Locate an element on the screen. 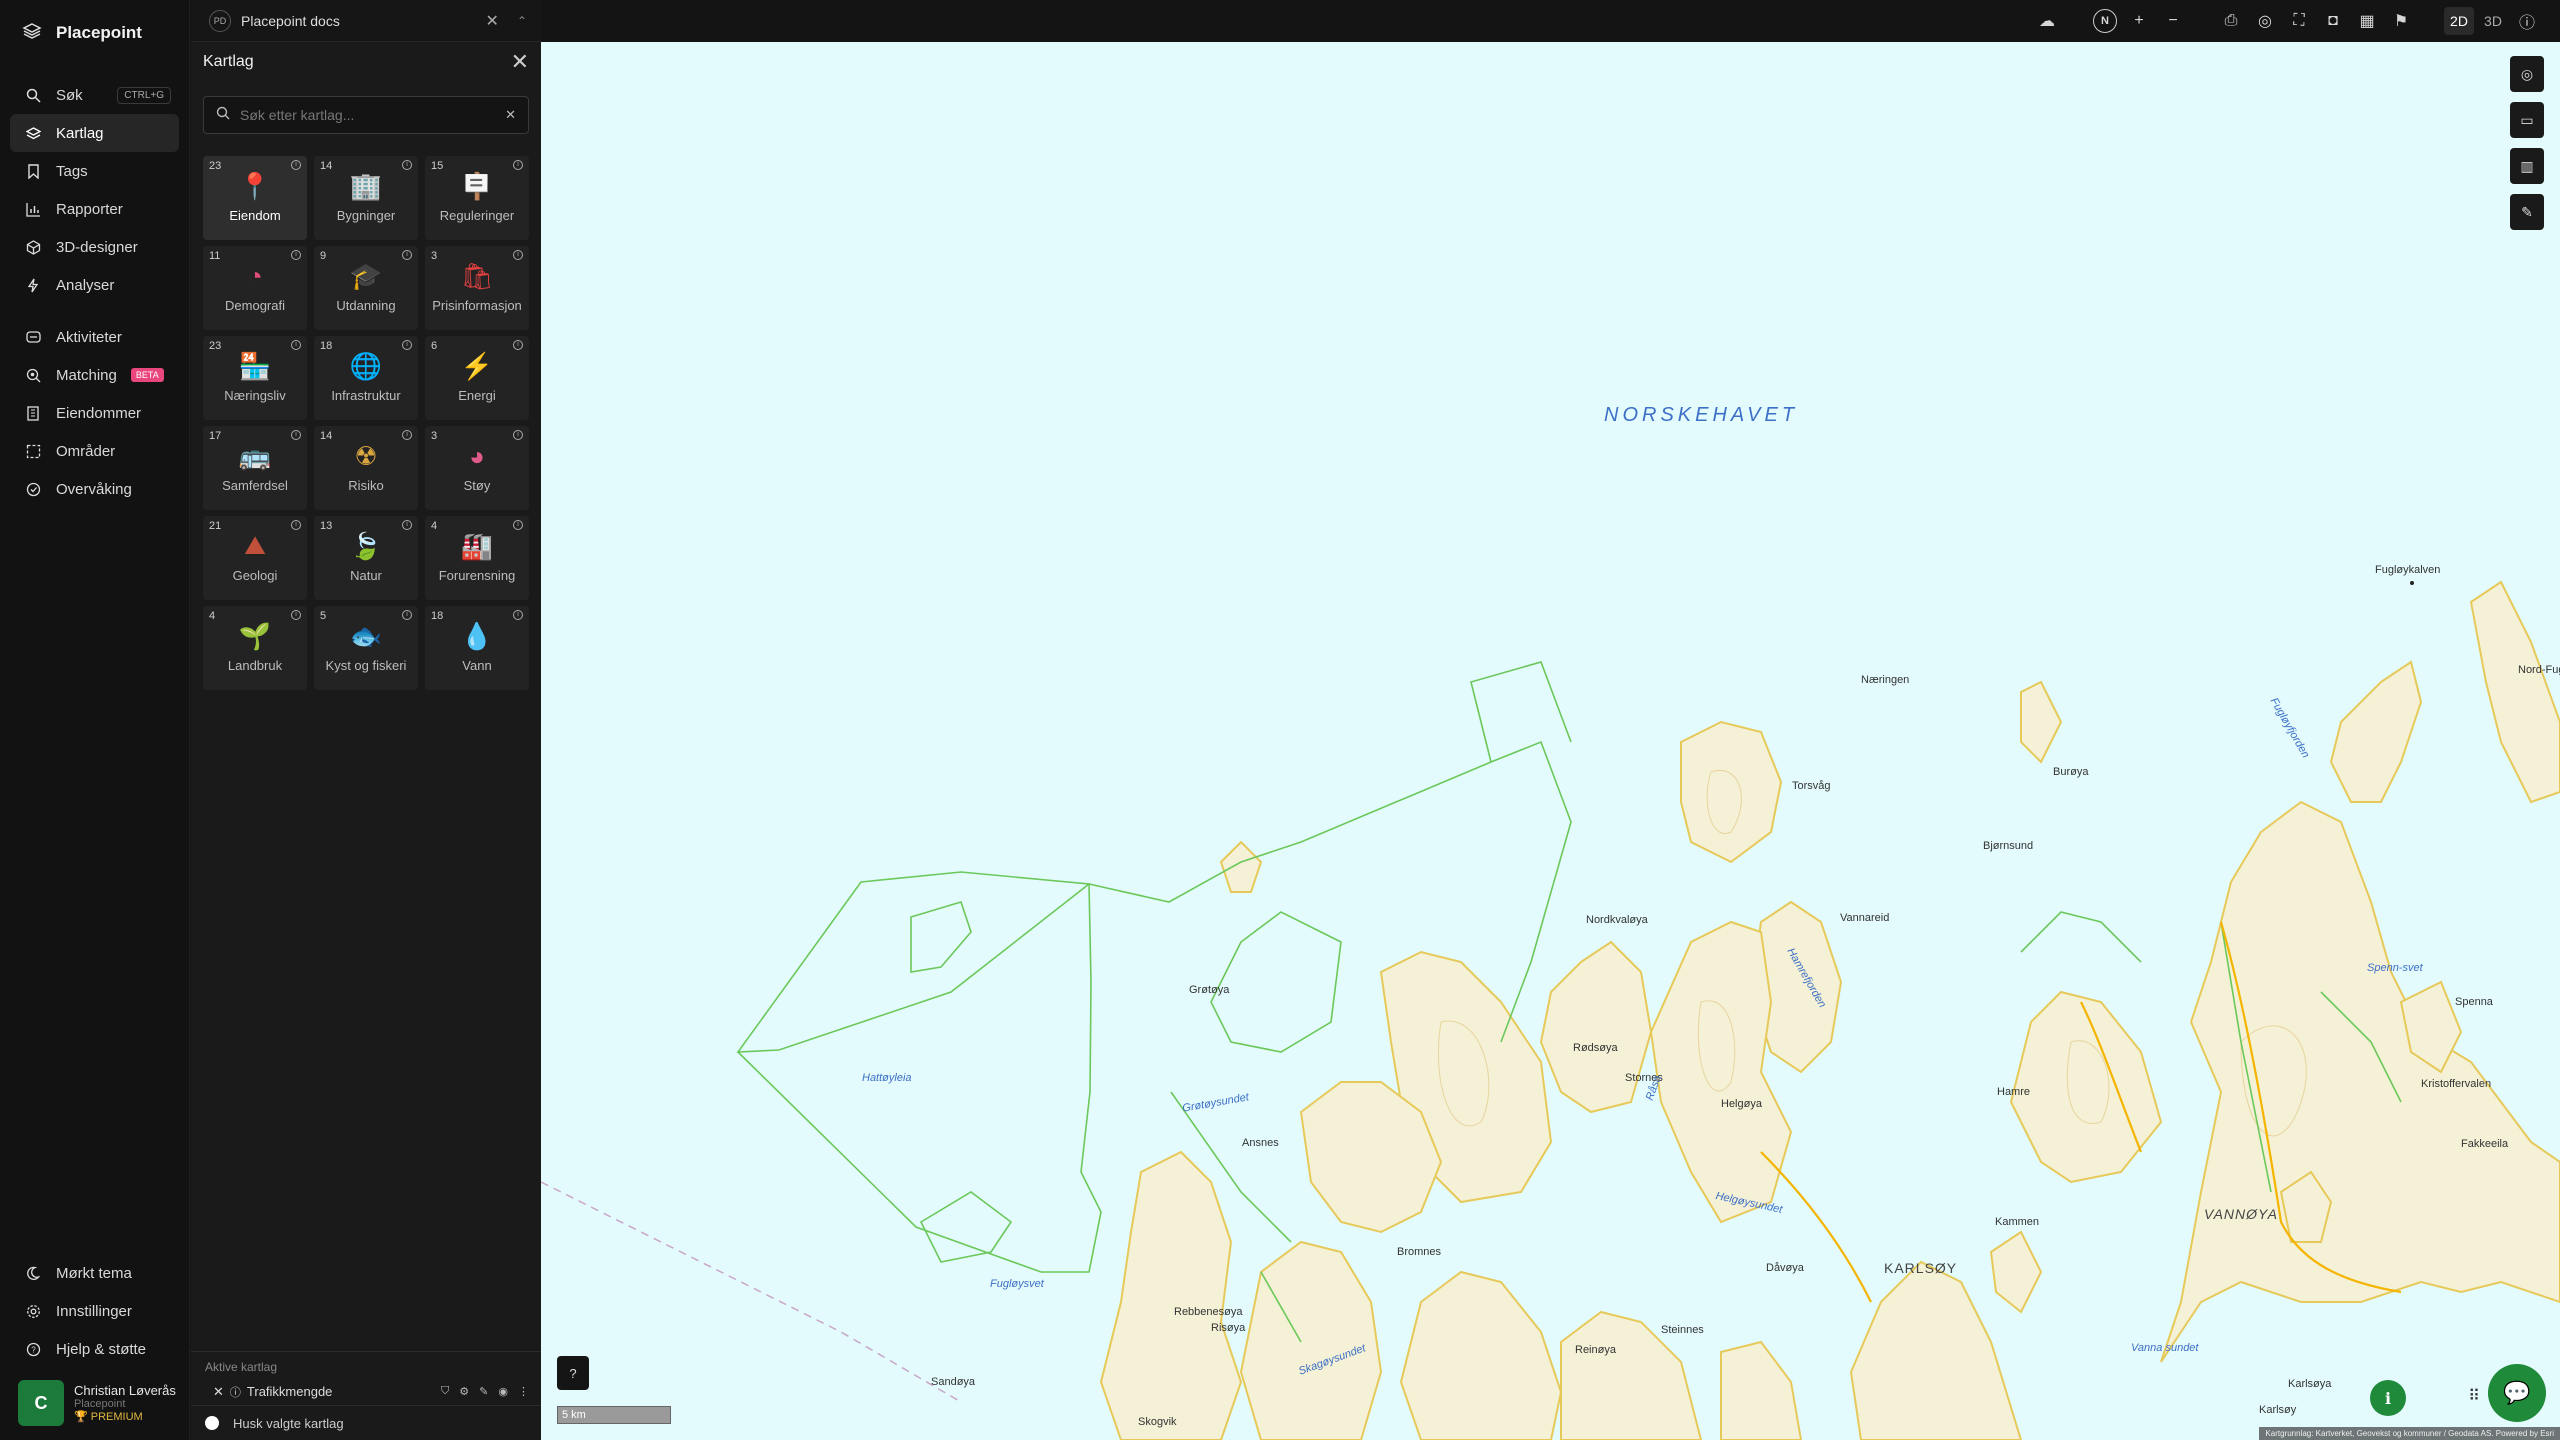  category-count: 9 is located at coordinates (323, 256).